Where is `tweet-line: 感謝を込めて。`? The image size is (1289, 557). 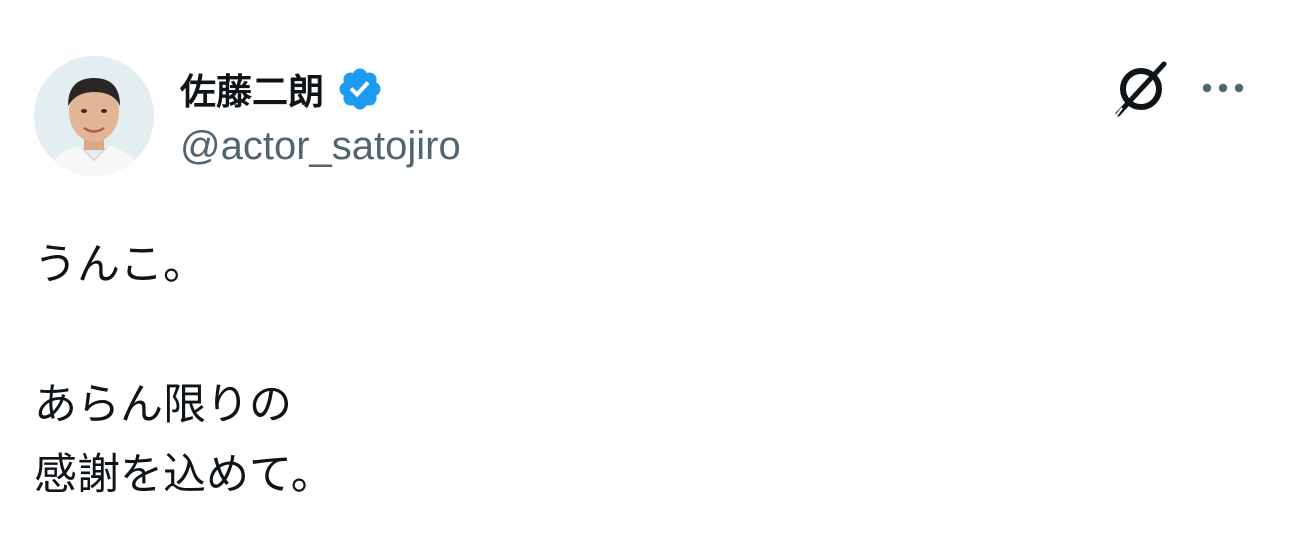 tweet-line: 感謝を込めて。 is located at coordinates (184, 475).